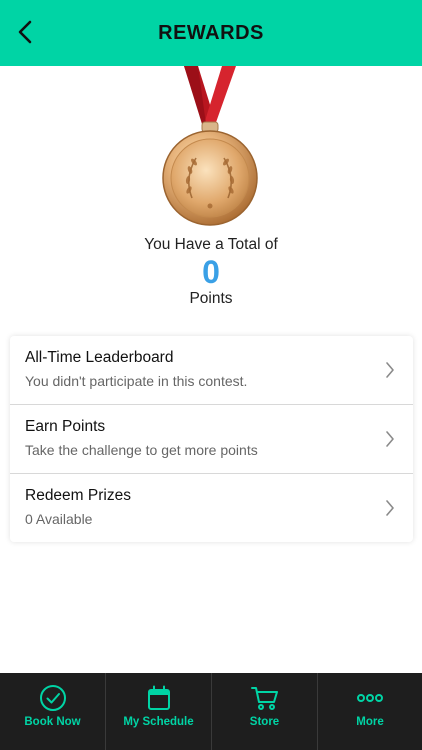 The height and width of the screenshot is (750, 422). I want to click on bottom-tab-bar: Book Now My Schedule Store More, so click(211, 711).